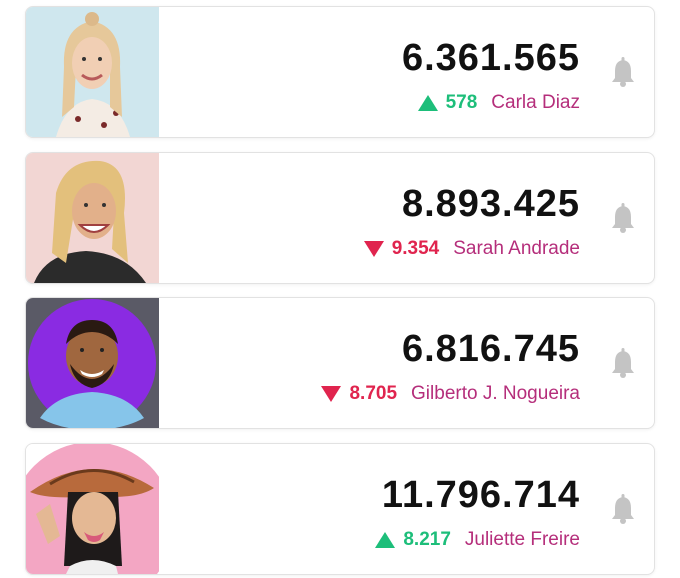  Describe the element at coordinates (461, 102) in the screenshot. I see `trend-delta: 578` at that location.